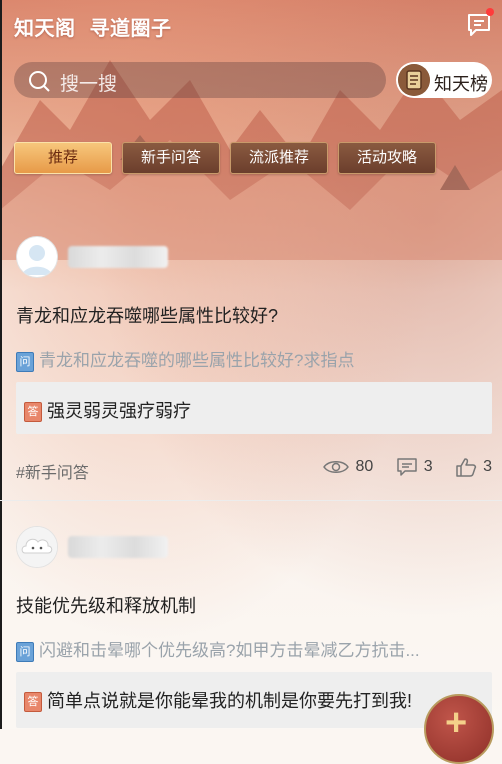 This screenshot has height=764, width=502. What do you see at coordinates (130, 29) in the screenshot?
I see `circle-name: 寻道圈子` at bounding box center [130, 29].